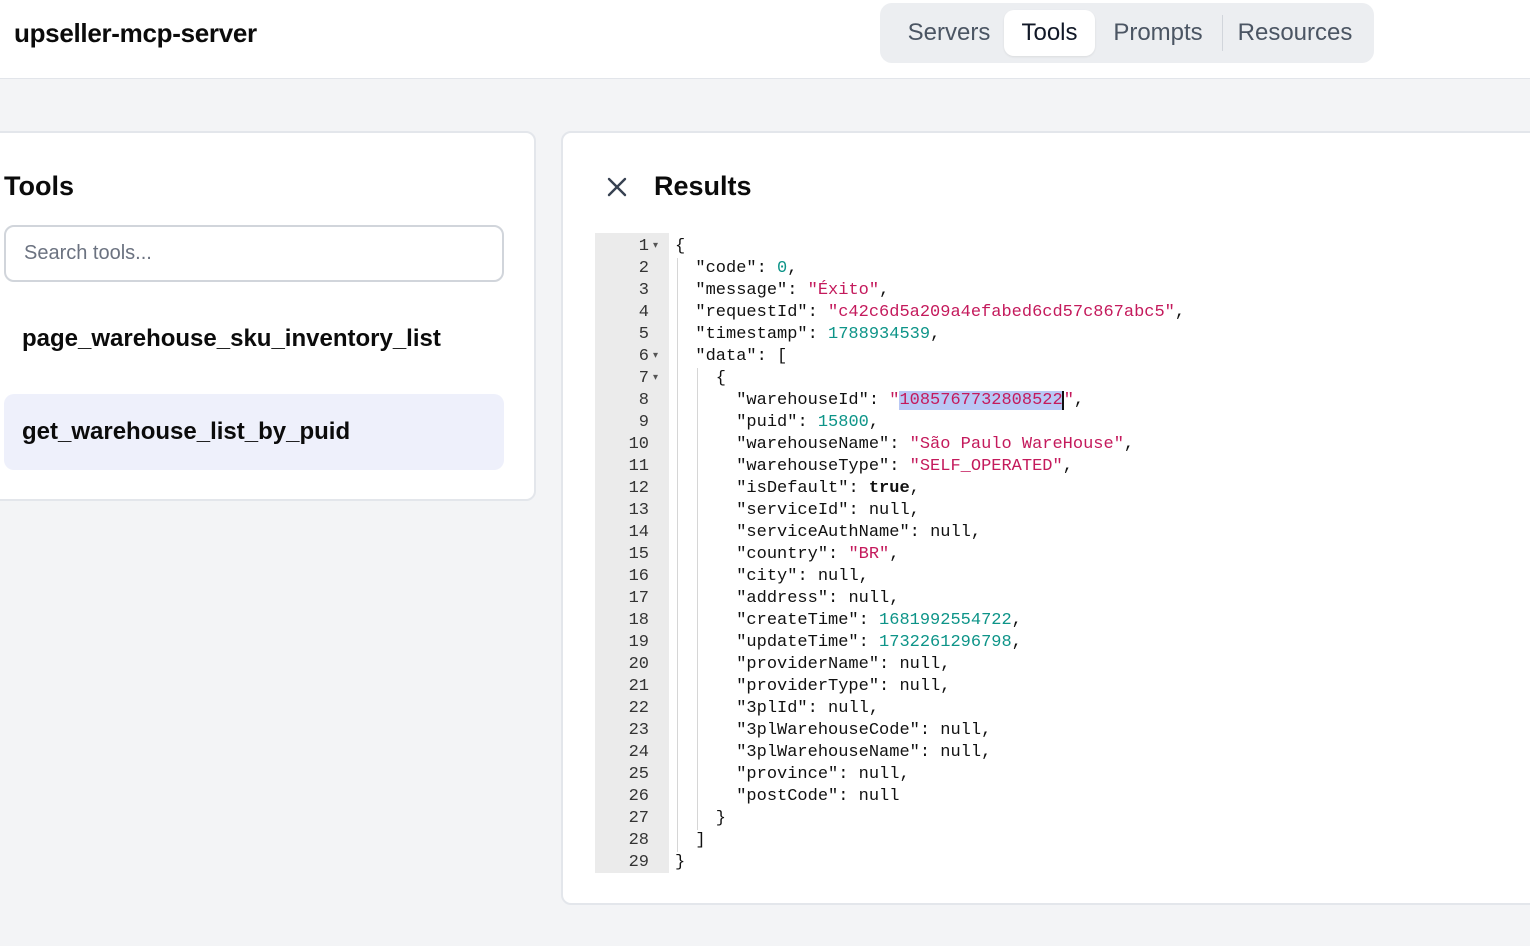 This screenshot has width=1530, height=946. I want to click on line-number: 27, so click(638, 818).